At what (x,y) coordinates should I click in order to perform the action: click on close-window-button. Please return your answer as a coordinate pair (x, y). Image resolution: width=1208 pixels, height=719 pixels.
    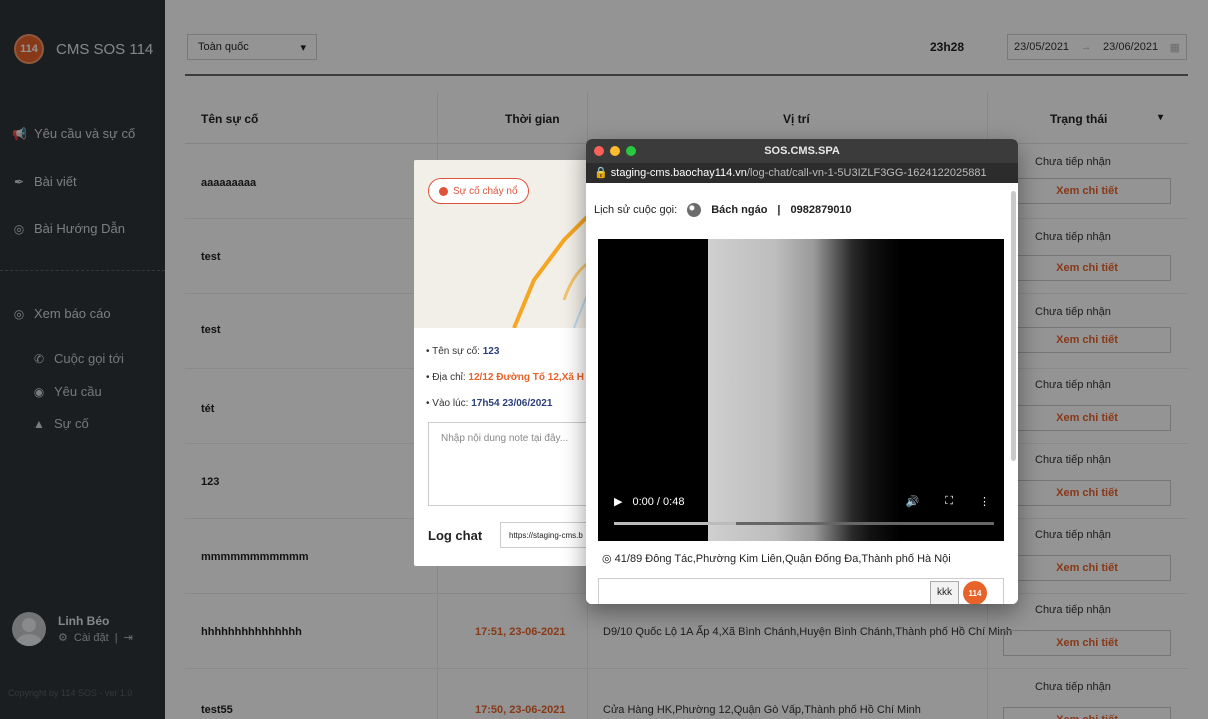
    Looking at the image, I should click on (599, 151).